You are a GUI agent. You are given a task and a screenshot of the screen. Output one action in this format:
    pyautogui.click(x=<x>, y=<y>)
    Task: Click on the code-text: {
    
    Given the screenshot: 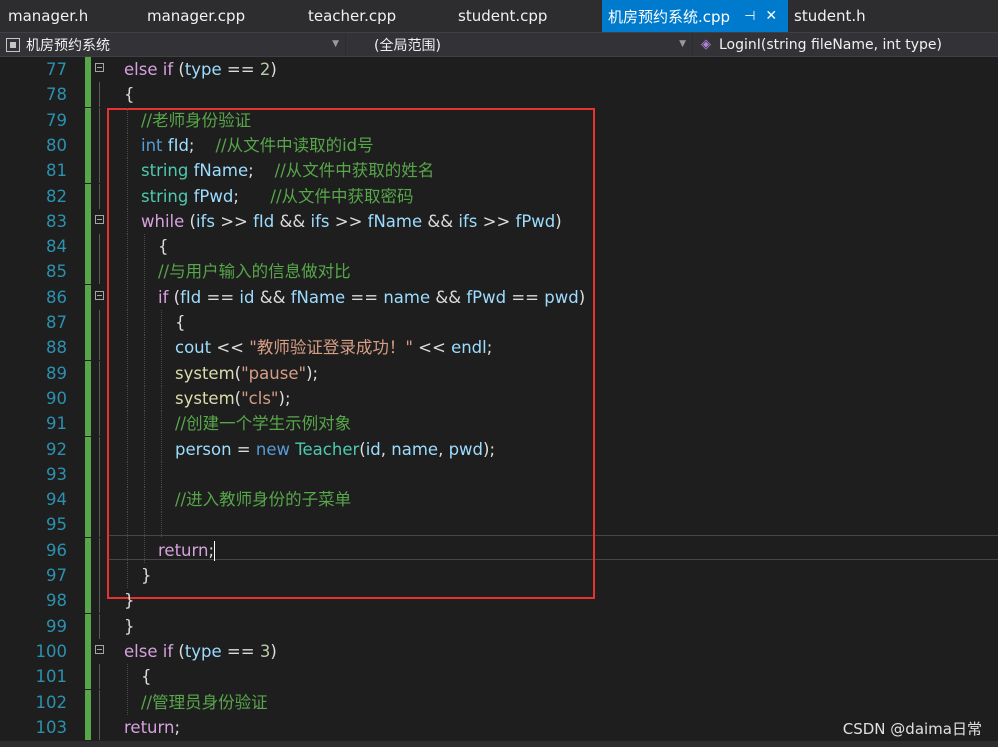 What is the action you would take?
    pyautogui.click(x=163, y=246)
    